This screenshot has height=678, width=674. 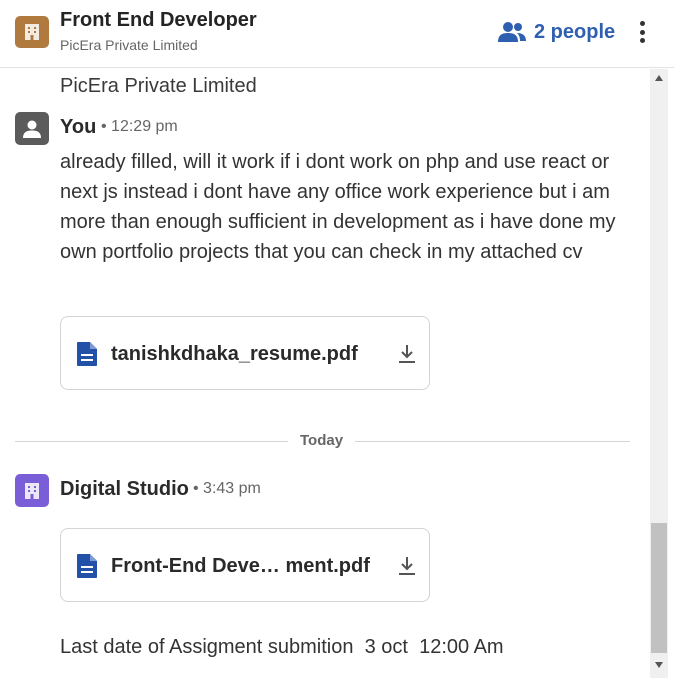 What do you see at coordinates (227, 488) in the screenshot?
I see `message-time: • 3:43 pm` at bounding box center [227, 488].